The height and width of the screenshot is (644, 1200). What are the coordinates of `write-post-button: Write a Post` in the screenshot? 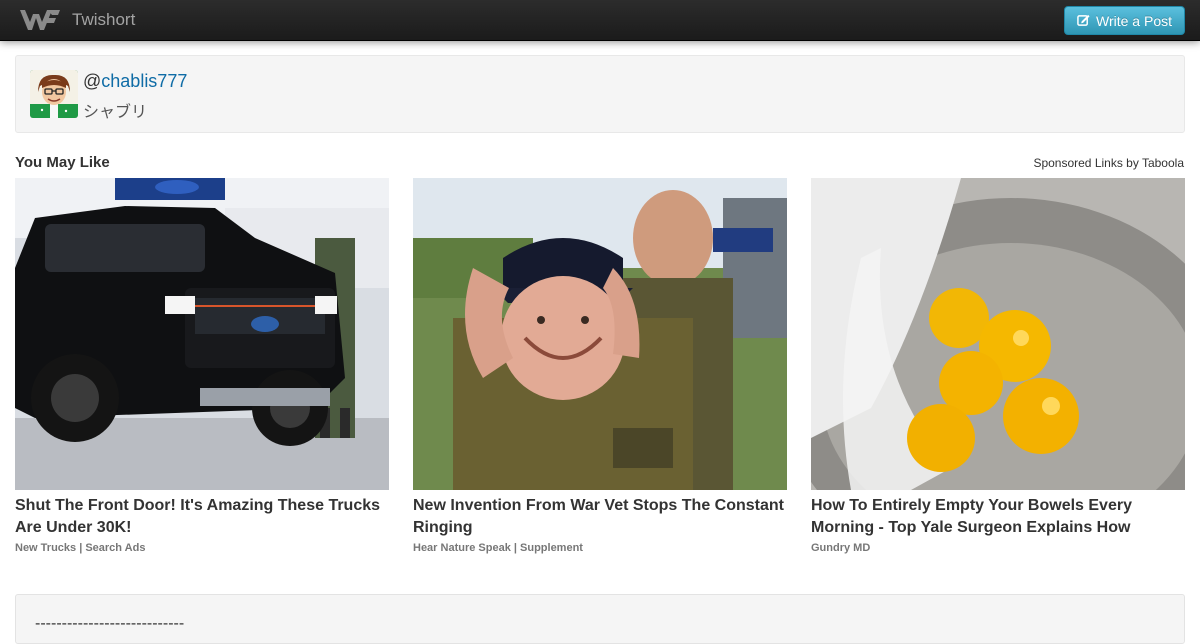 It's located at (1124, 20).